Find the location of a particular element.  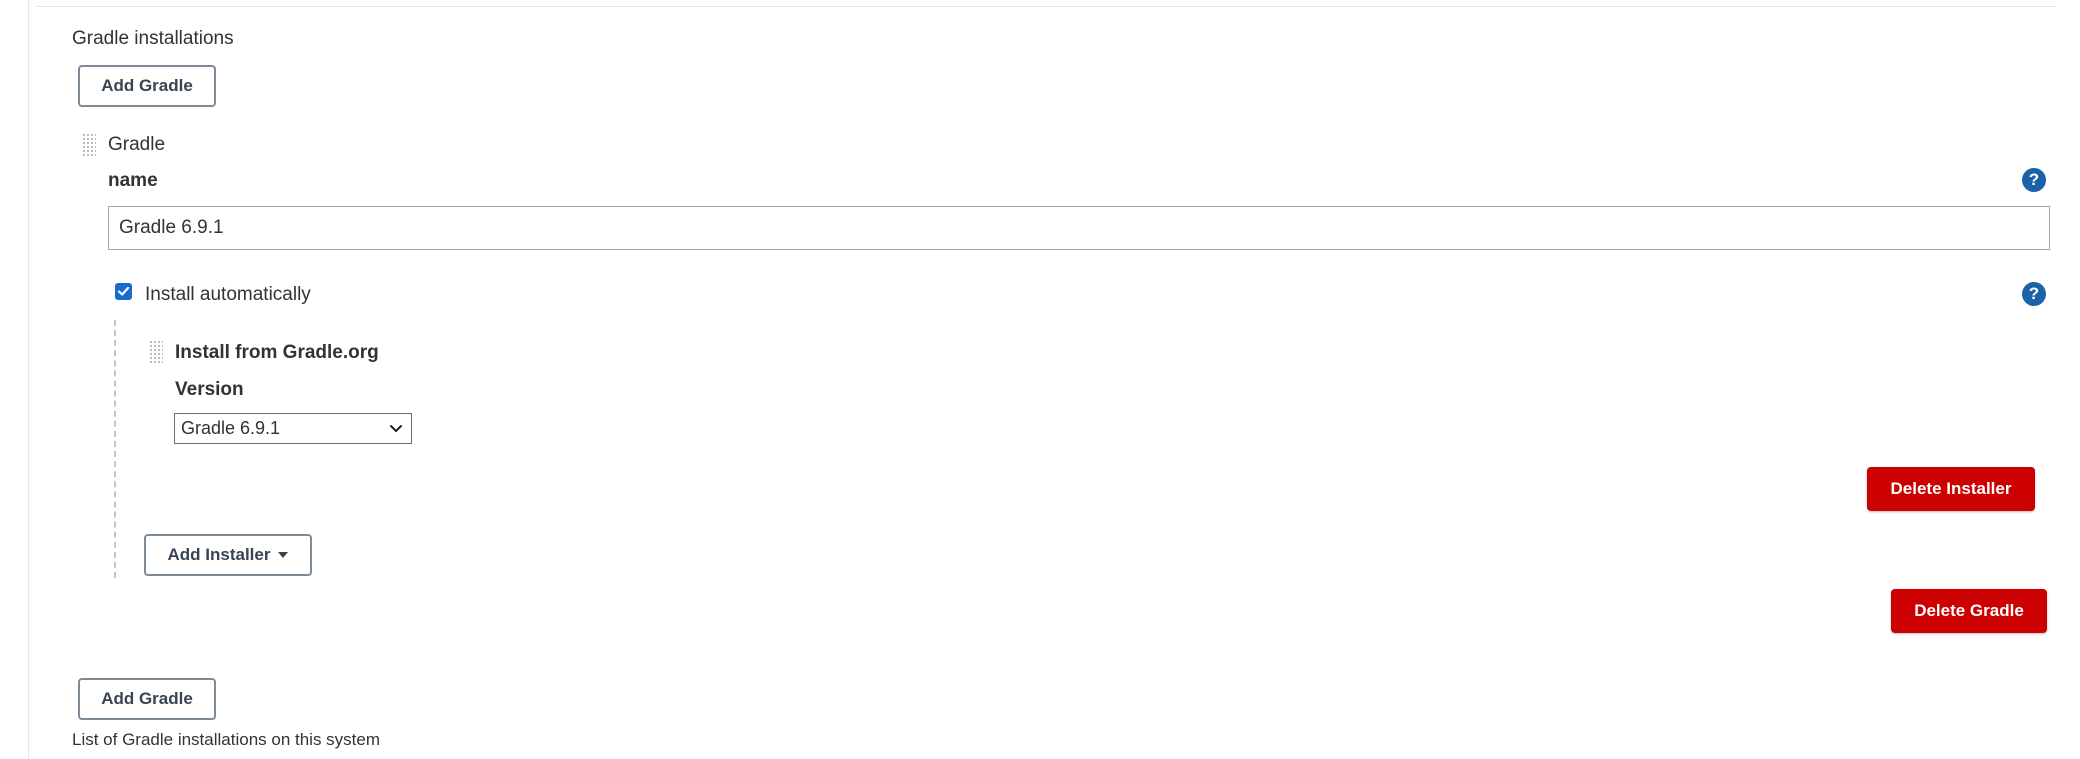

add-gradle-button-top: Add Gradle is located at coordinates (147, 86).